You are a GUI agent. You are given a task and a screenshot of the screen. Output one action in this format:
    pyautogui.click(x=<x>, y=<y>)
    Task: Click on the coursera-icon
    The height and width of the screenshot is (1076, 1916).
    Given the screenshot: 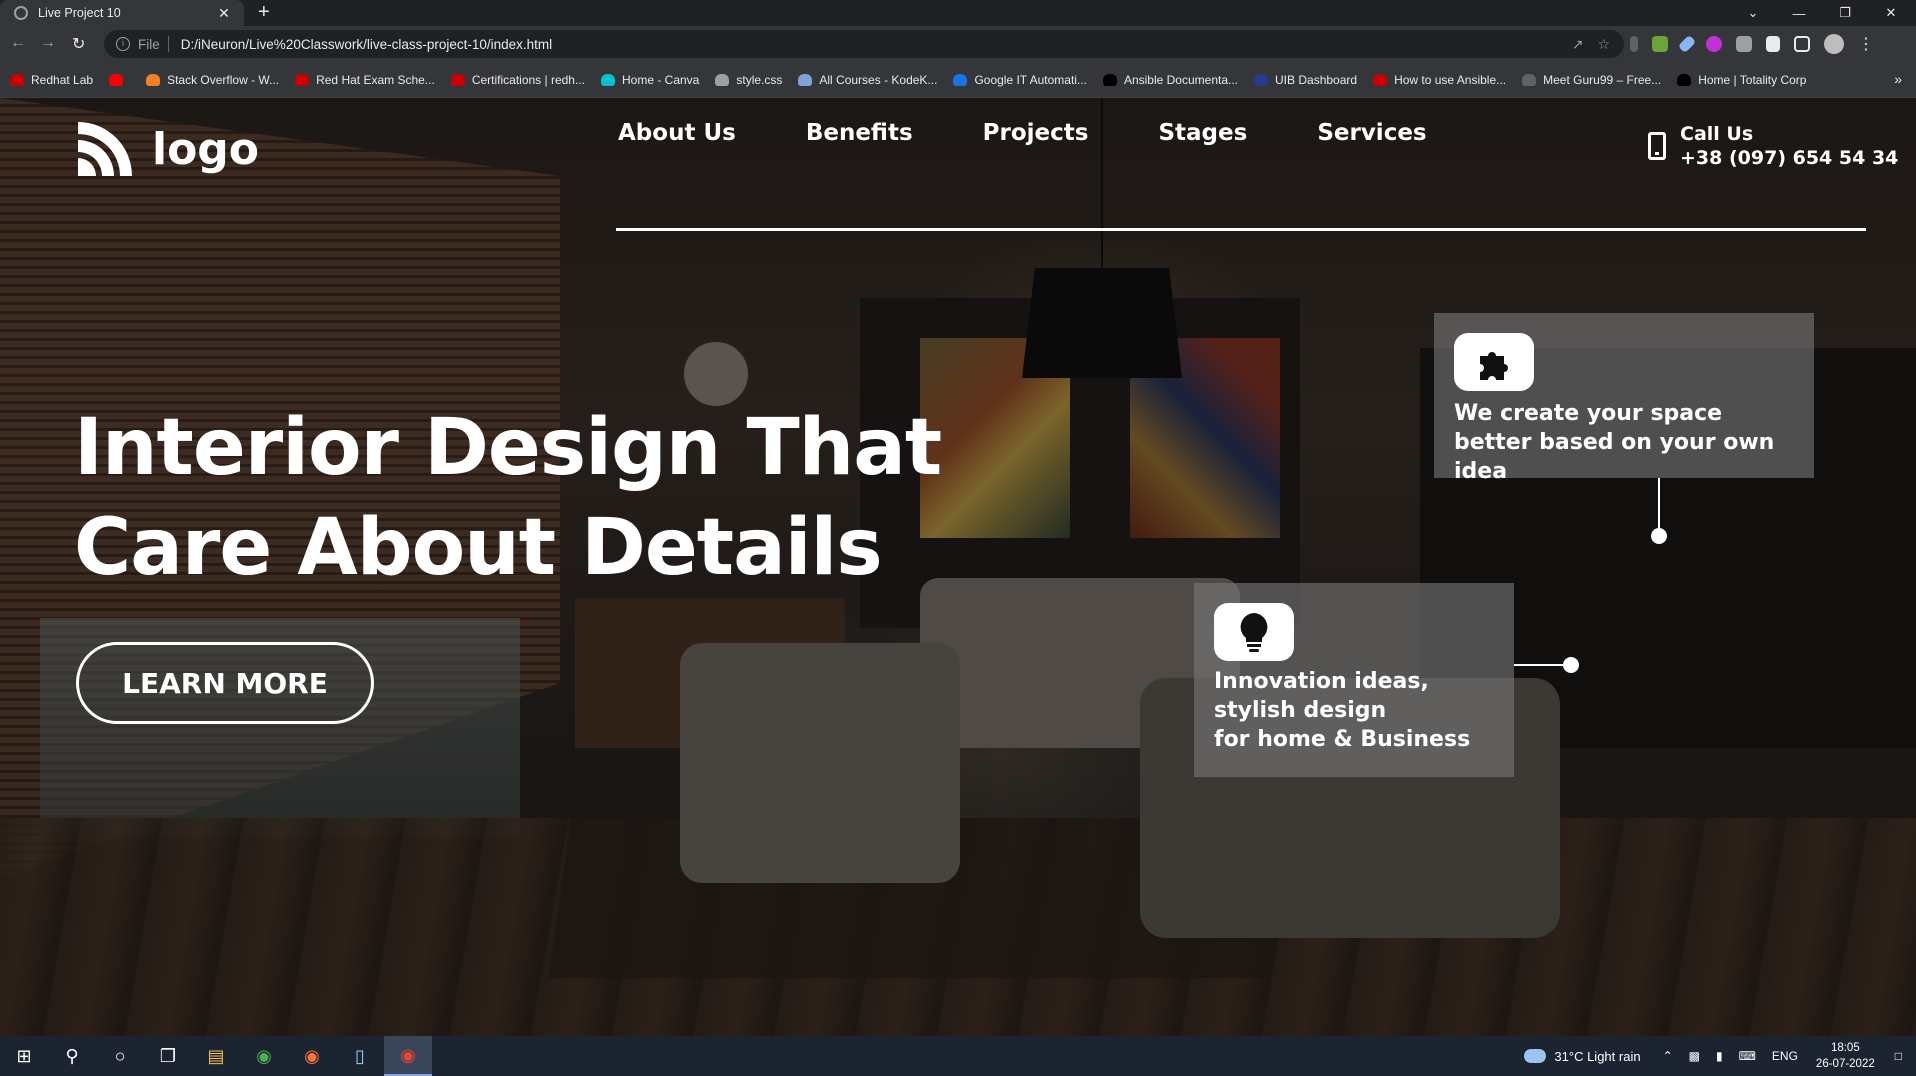 What is the action you would take?
    pyautogui.click(x=960, y=79)
    